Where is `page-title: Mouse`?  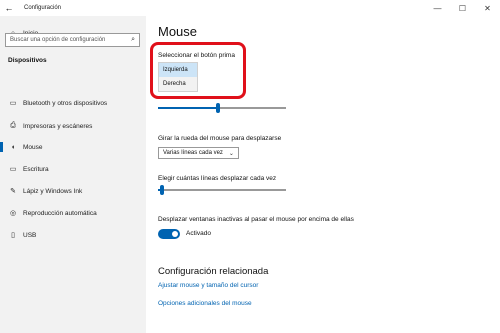 page-title: Mouse is located at coordinates (178, 31).